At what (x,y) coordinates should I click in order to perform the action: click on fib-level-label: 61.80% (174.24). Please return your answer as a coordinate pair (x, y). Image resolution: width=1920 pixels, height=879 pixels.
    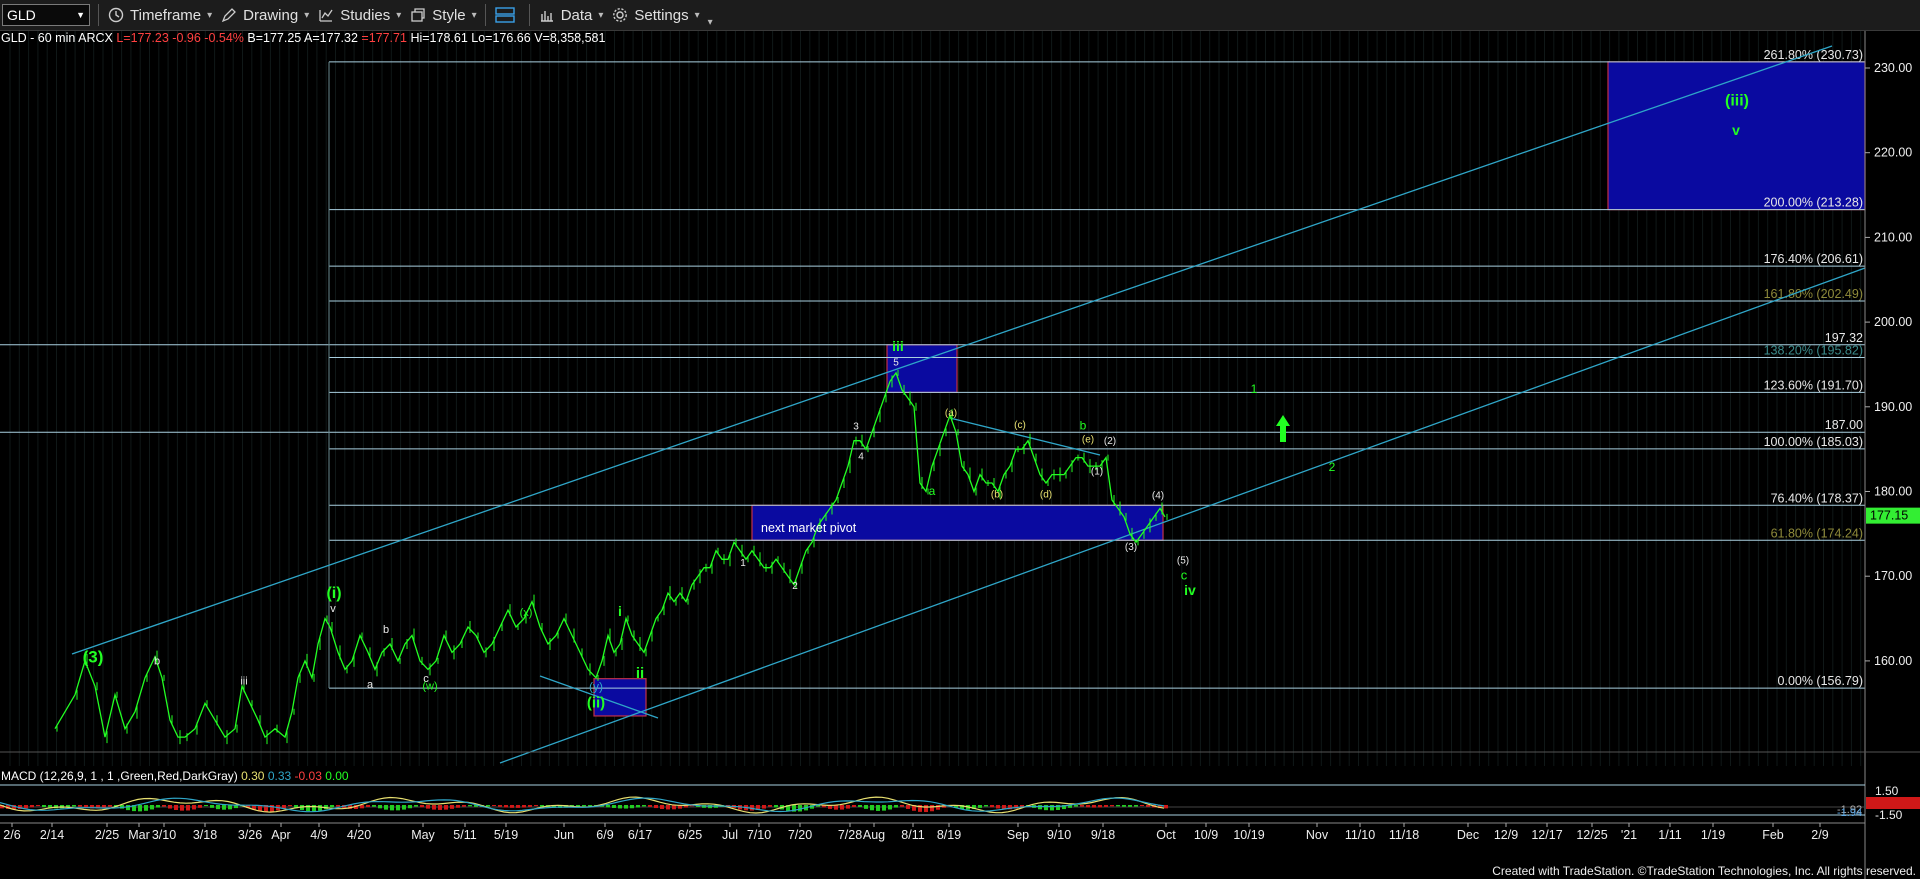
    Looking at the image, I should click on (1817, 533).